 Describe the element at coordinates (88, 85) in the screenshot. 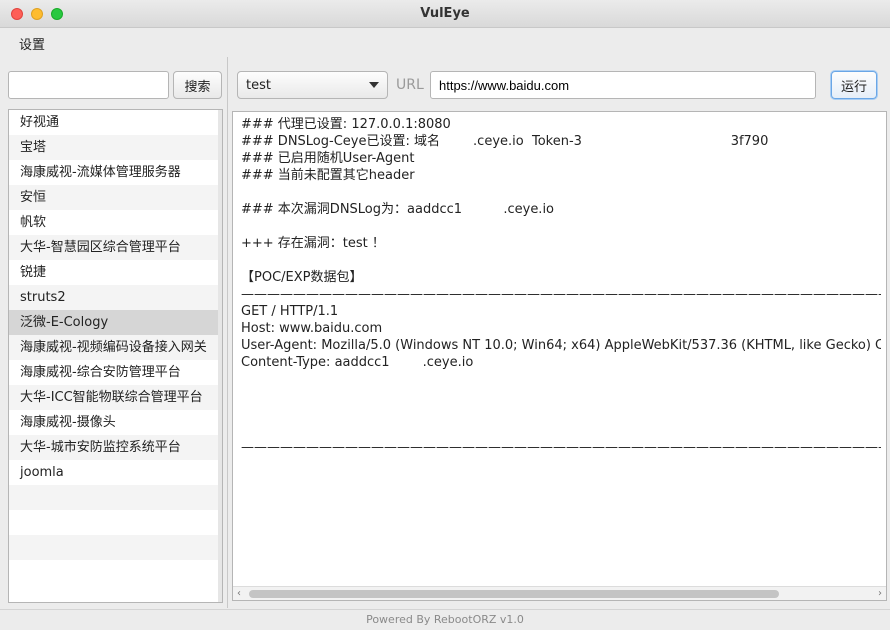

I see `search-input` at that location.